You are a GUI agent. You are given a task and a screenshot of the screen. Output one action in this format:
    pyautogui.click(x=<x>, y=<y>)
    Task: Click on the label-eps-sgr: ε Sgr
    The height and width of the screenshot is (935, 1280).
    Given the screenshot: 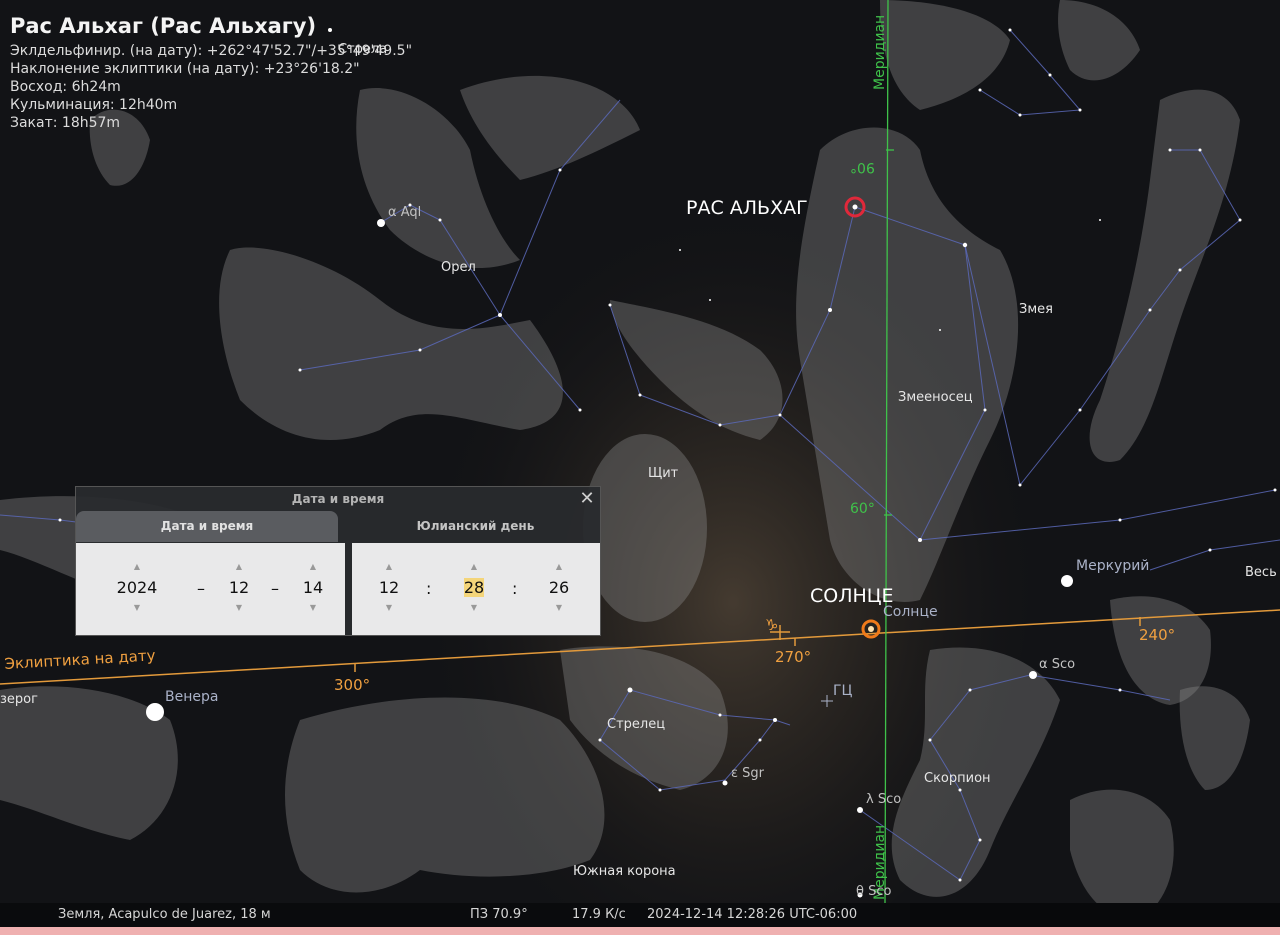 What is the action you would take?
    pyautogui.click(x=748, y=773)
    